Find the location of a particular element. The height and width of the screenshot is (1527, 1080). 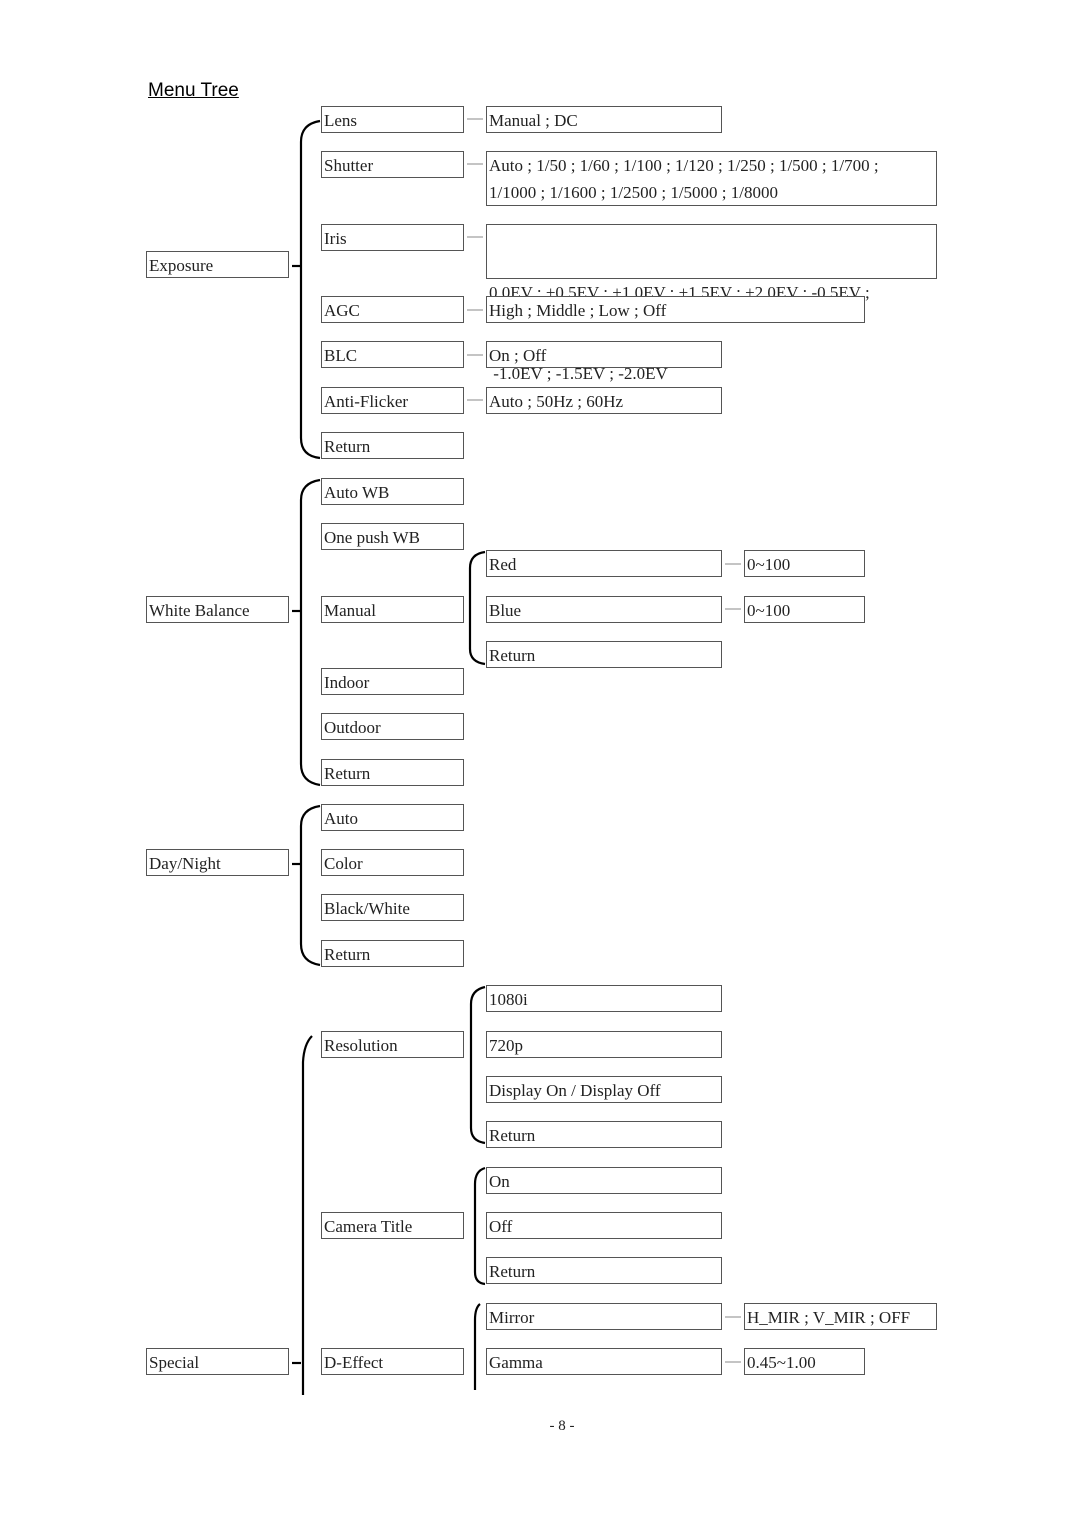

menu-item-indoor: Indoor is located at coordinates (392, 681).